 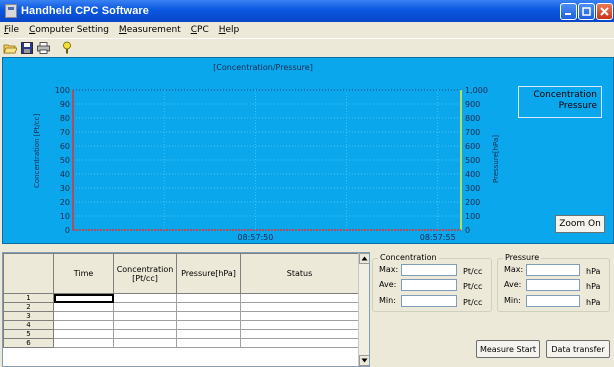 I want to click on pressure-max-field, so click(x=553, y=270).